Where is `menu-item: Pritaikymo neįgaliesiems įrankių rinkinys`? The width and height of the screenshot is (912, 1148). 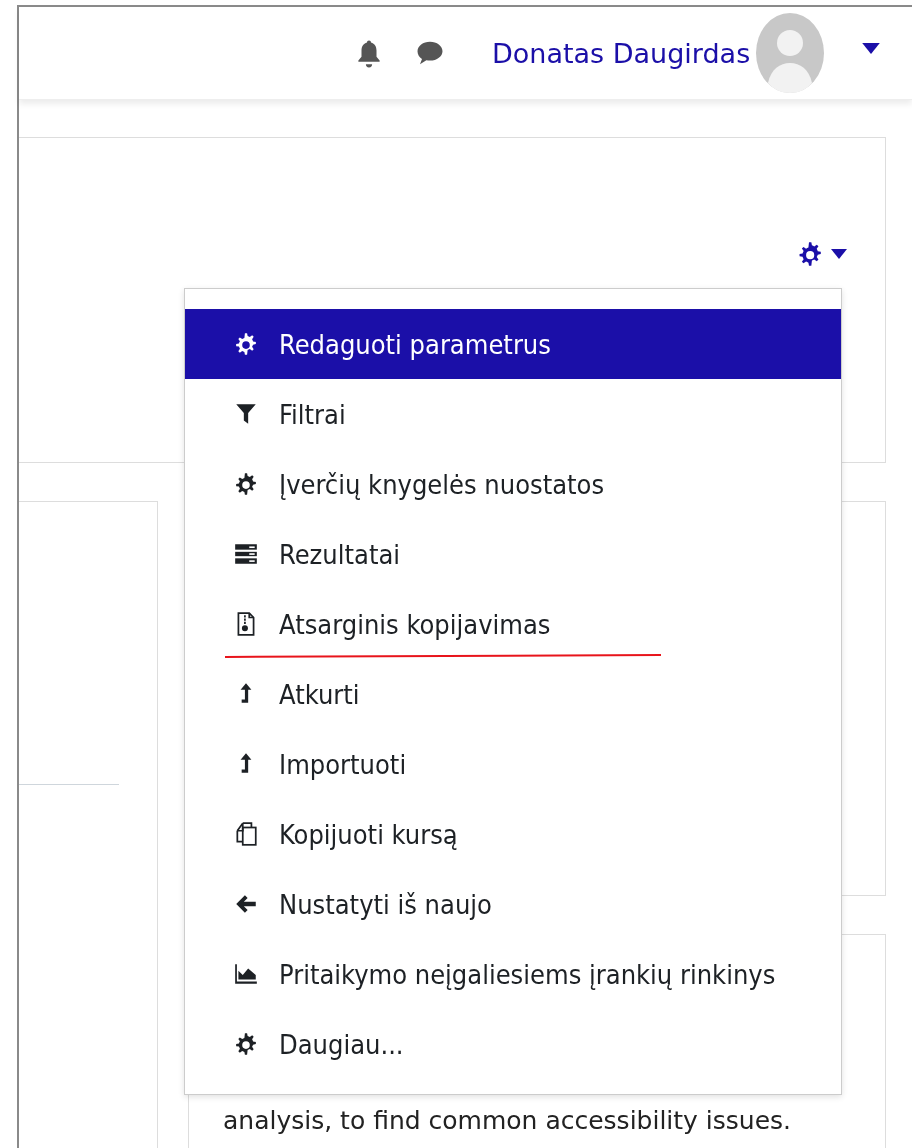 menu-item: Pritaikymo neįgaliesiems įrankių rinkinys is located at coordinates (513, 974).